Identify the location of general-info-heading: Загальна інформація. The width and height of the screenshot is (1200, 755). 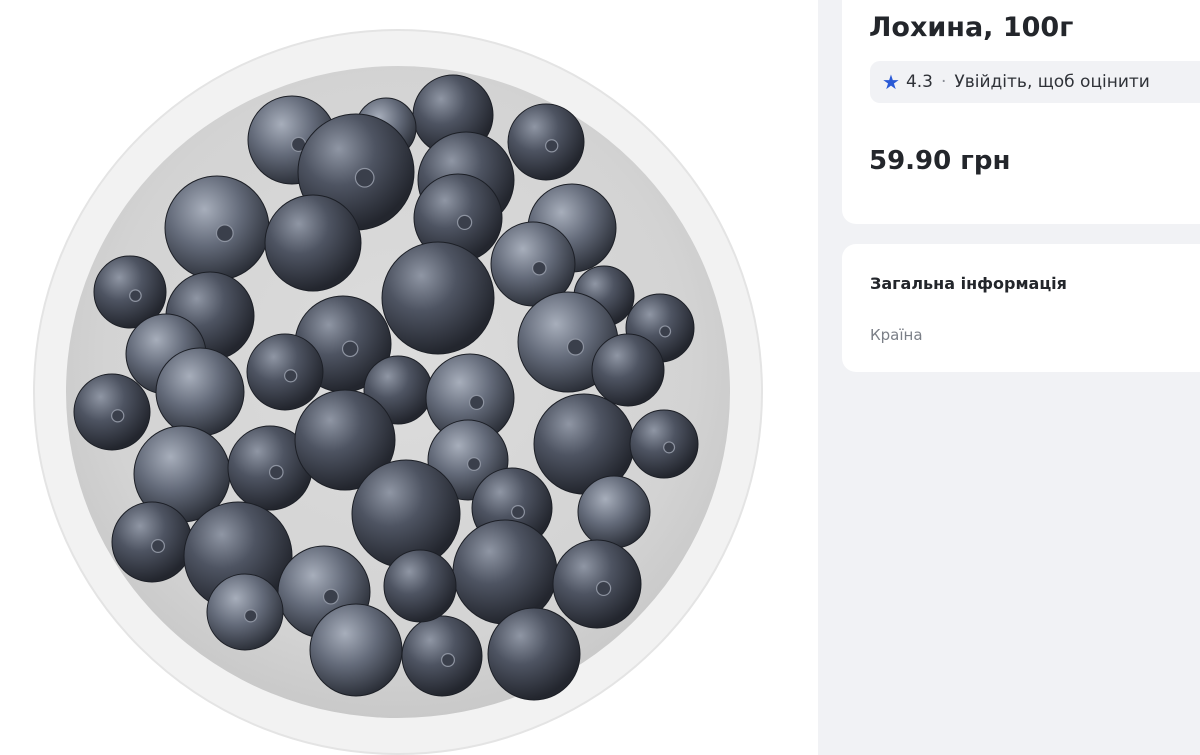
(968, 283).